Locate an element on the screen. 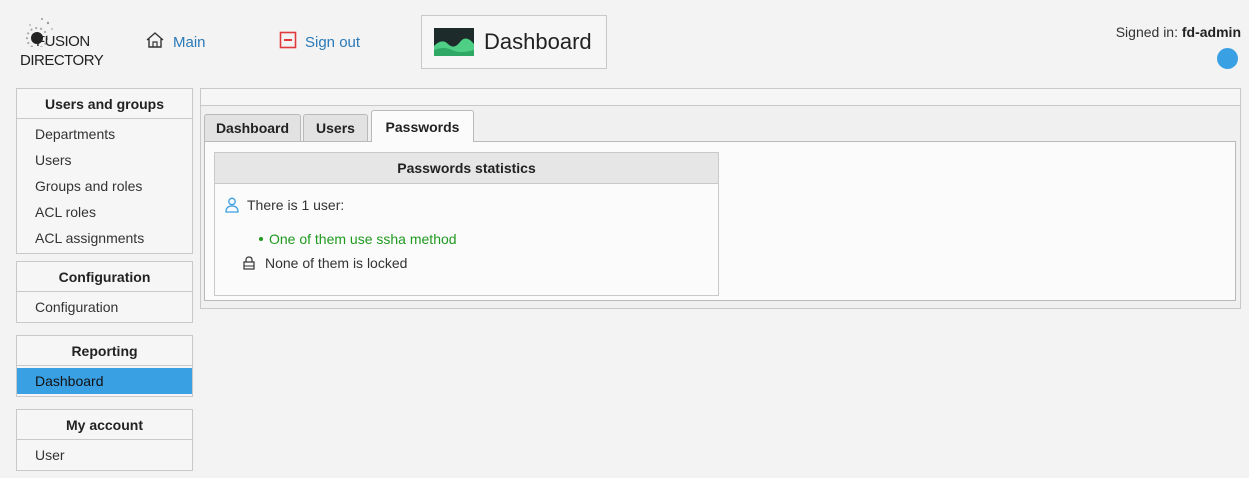 This screenshot has height=478, width=1249. user-count-line: There is 1 user: is located at coordinates (284, 205).